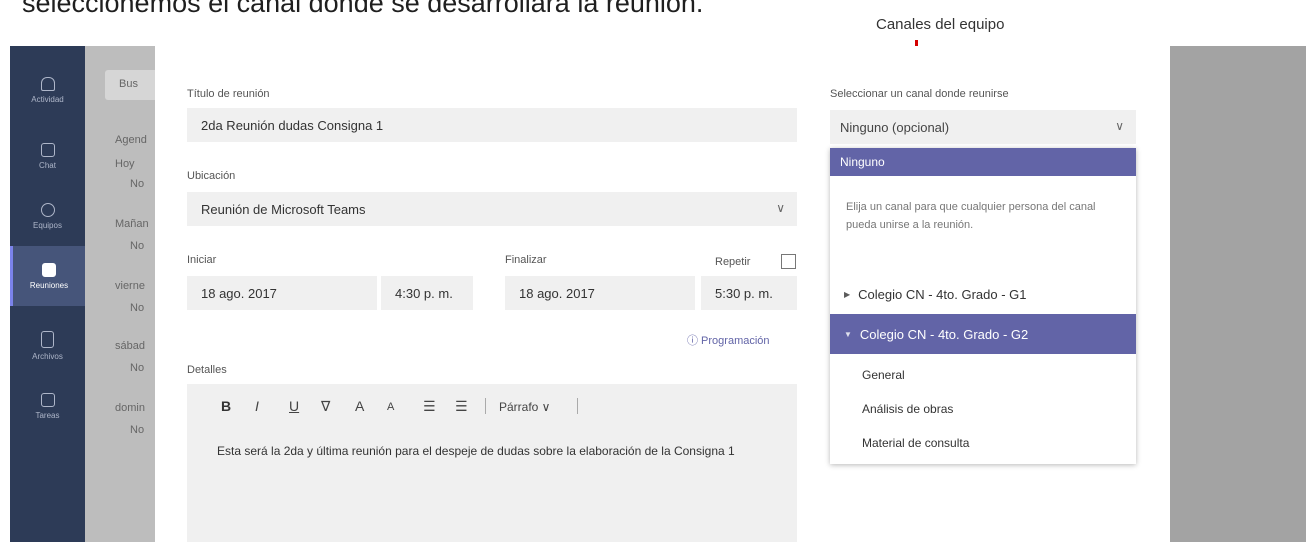  What do you see at coordinates (944, 334) in the screenshot?
I see `team-name: Colegio CN - 4to. Grado - G2` at bounding box center [944, 334].